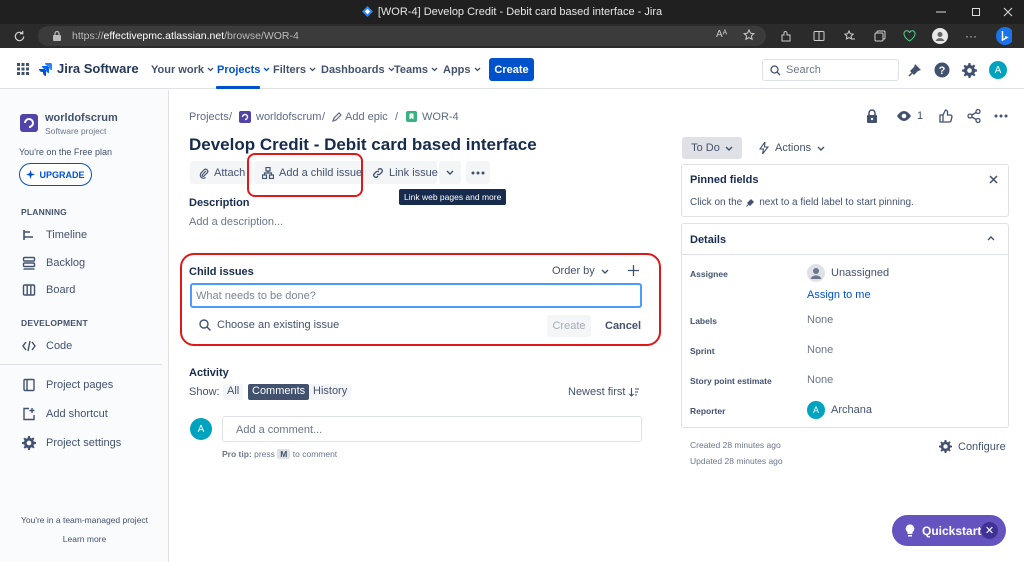  What do you see at coordinates (366, 117) in the screenshot?
I see `breadcrumb-add-epic: Add epic` at bounding box center [366, 117].